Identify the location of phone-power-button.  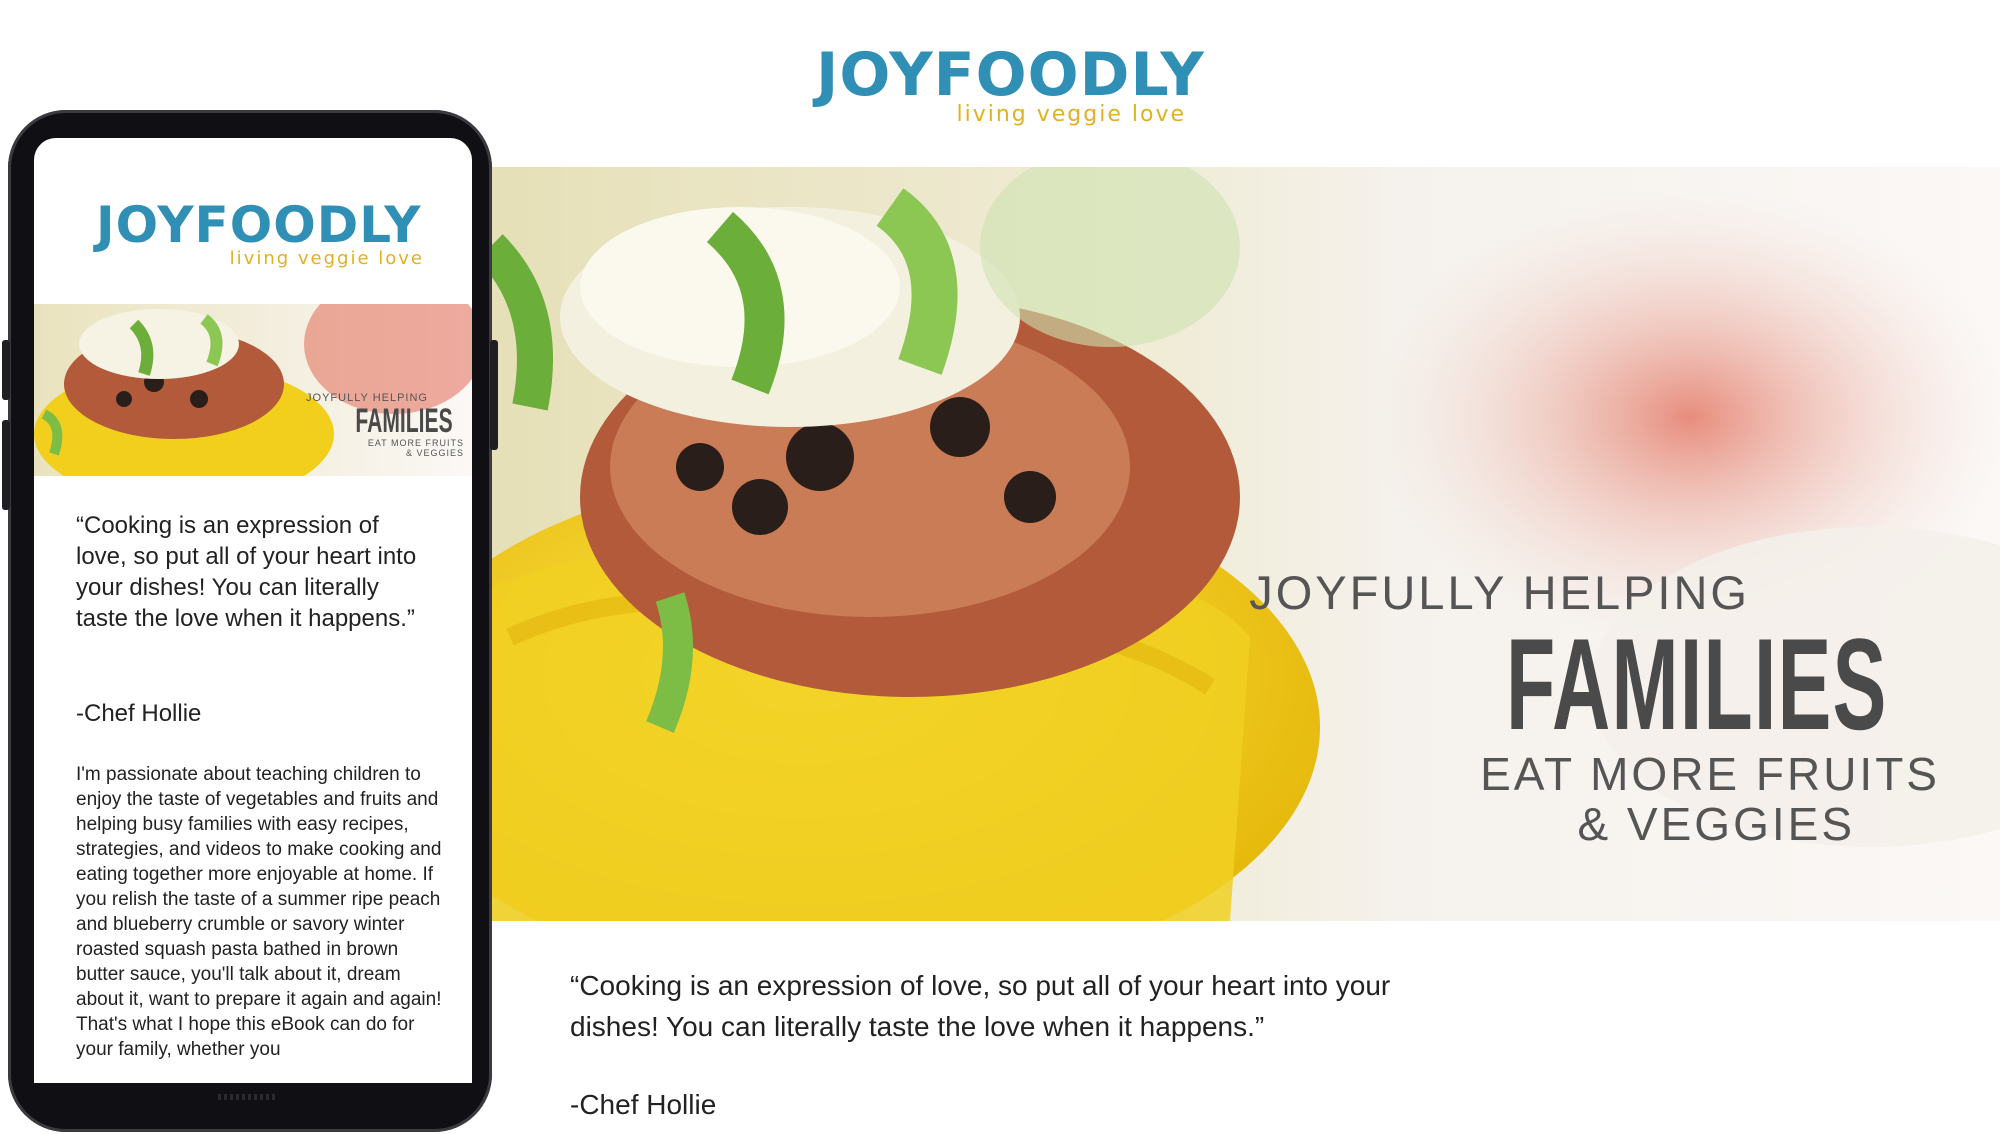
(494, 395).